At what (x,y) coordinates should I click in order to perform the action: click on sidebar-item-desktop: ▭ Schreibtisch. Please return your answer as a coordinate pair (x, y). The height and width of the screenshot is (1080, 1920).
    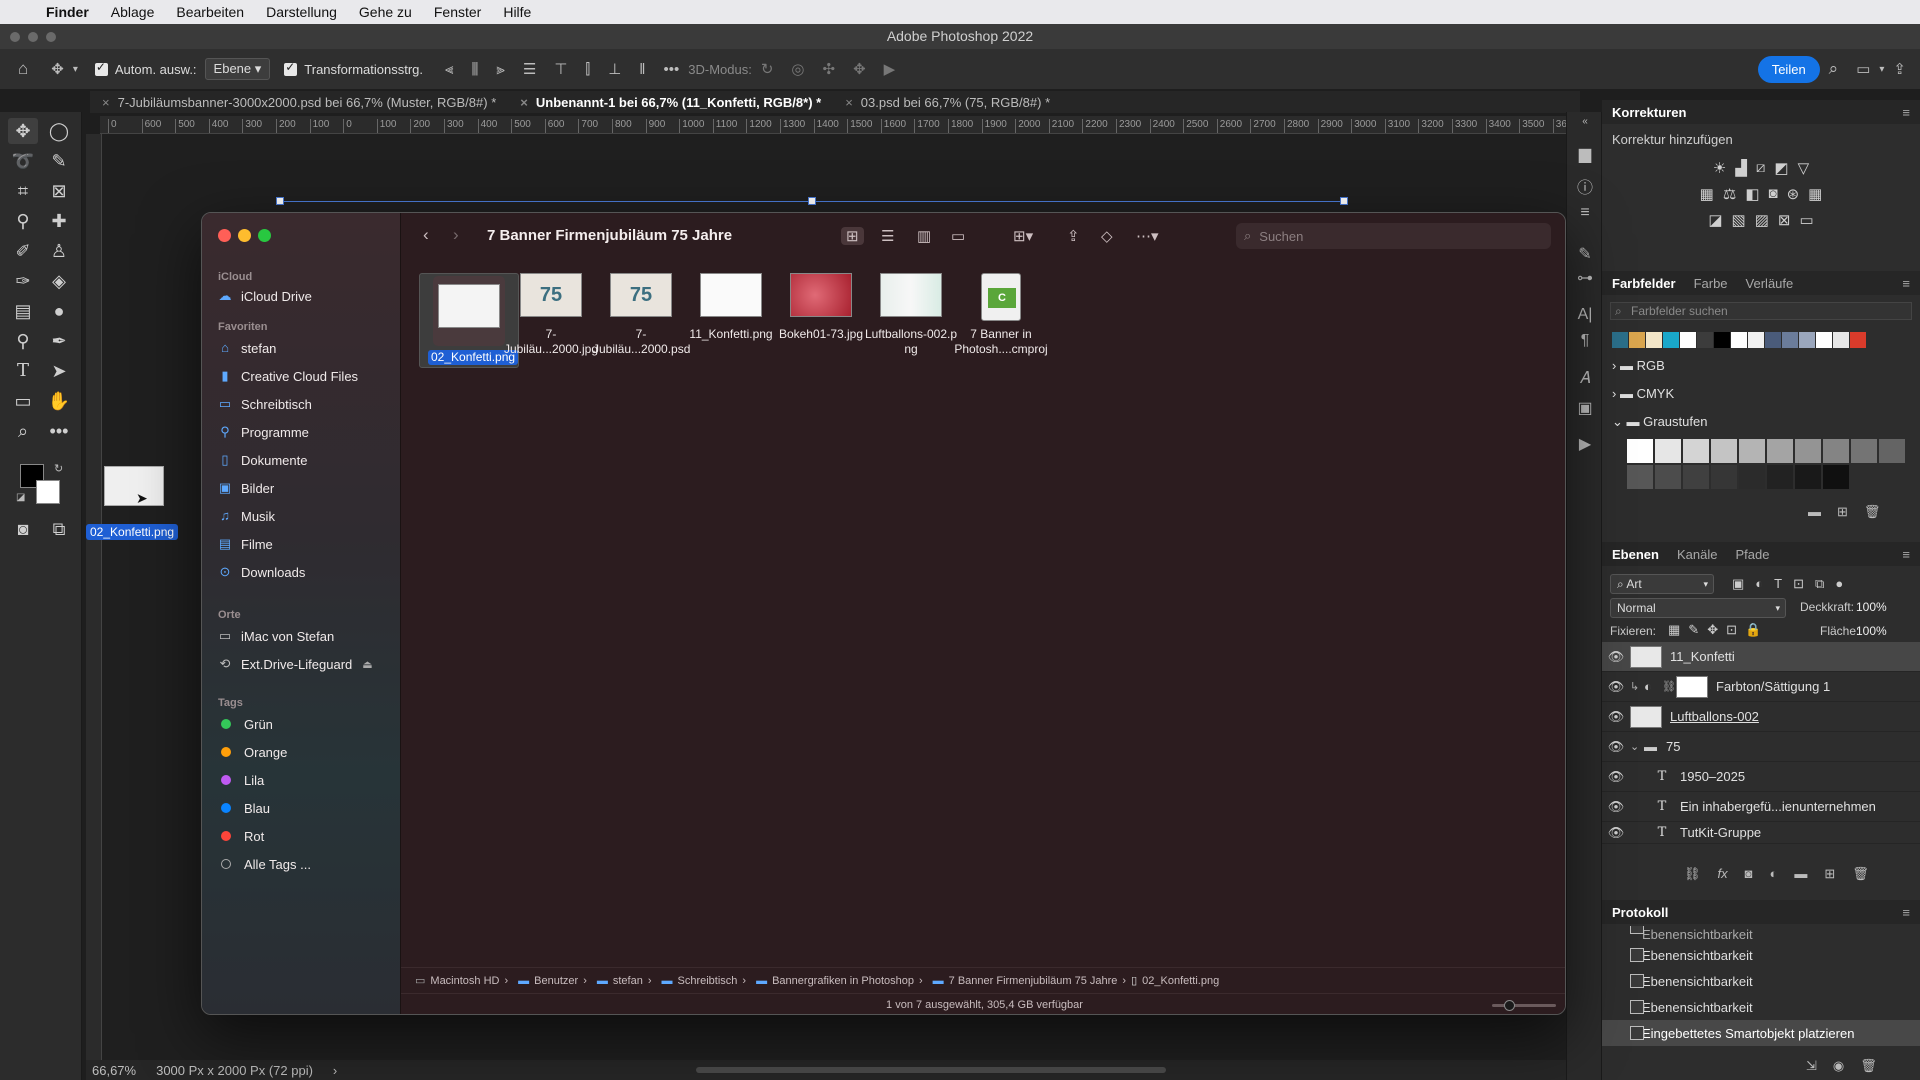
    Looking at the image, I should click on (265, 404).